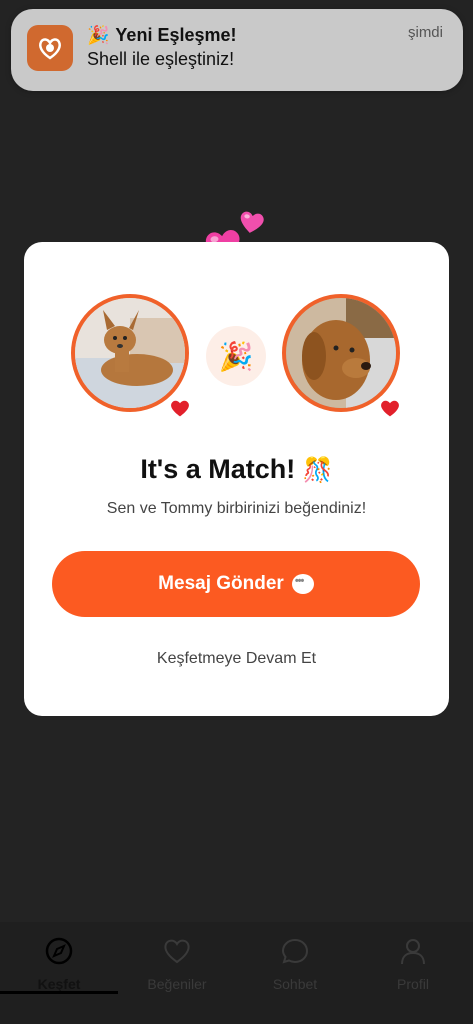 The width and height of the screenshot is (473, 1024). Describe the element at coordinates (236, 659) in the screenshot. I see `continue-exploring-button: Keşfetmeye Devam Et` at that location.